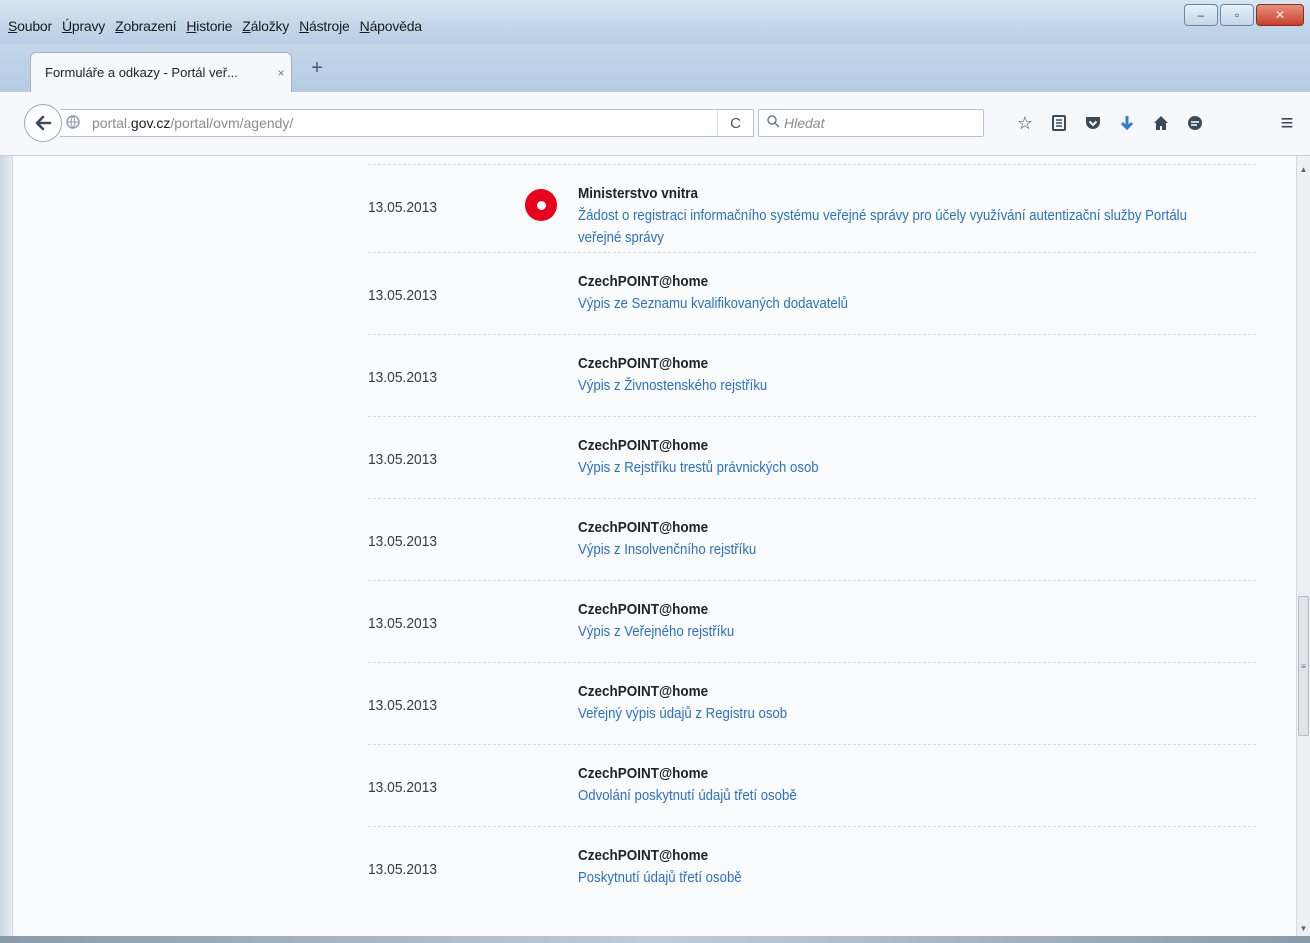 The width and height of the screenshot is (1310, 943). What do you see at coordinates (1025, 123) in the screenshot?
I see `star-icon: ☆` at bounding box center [1025, 123].